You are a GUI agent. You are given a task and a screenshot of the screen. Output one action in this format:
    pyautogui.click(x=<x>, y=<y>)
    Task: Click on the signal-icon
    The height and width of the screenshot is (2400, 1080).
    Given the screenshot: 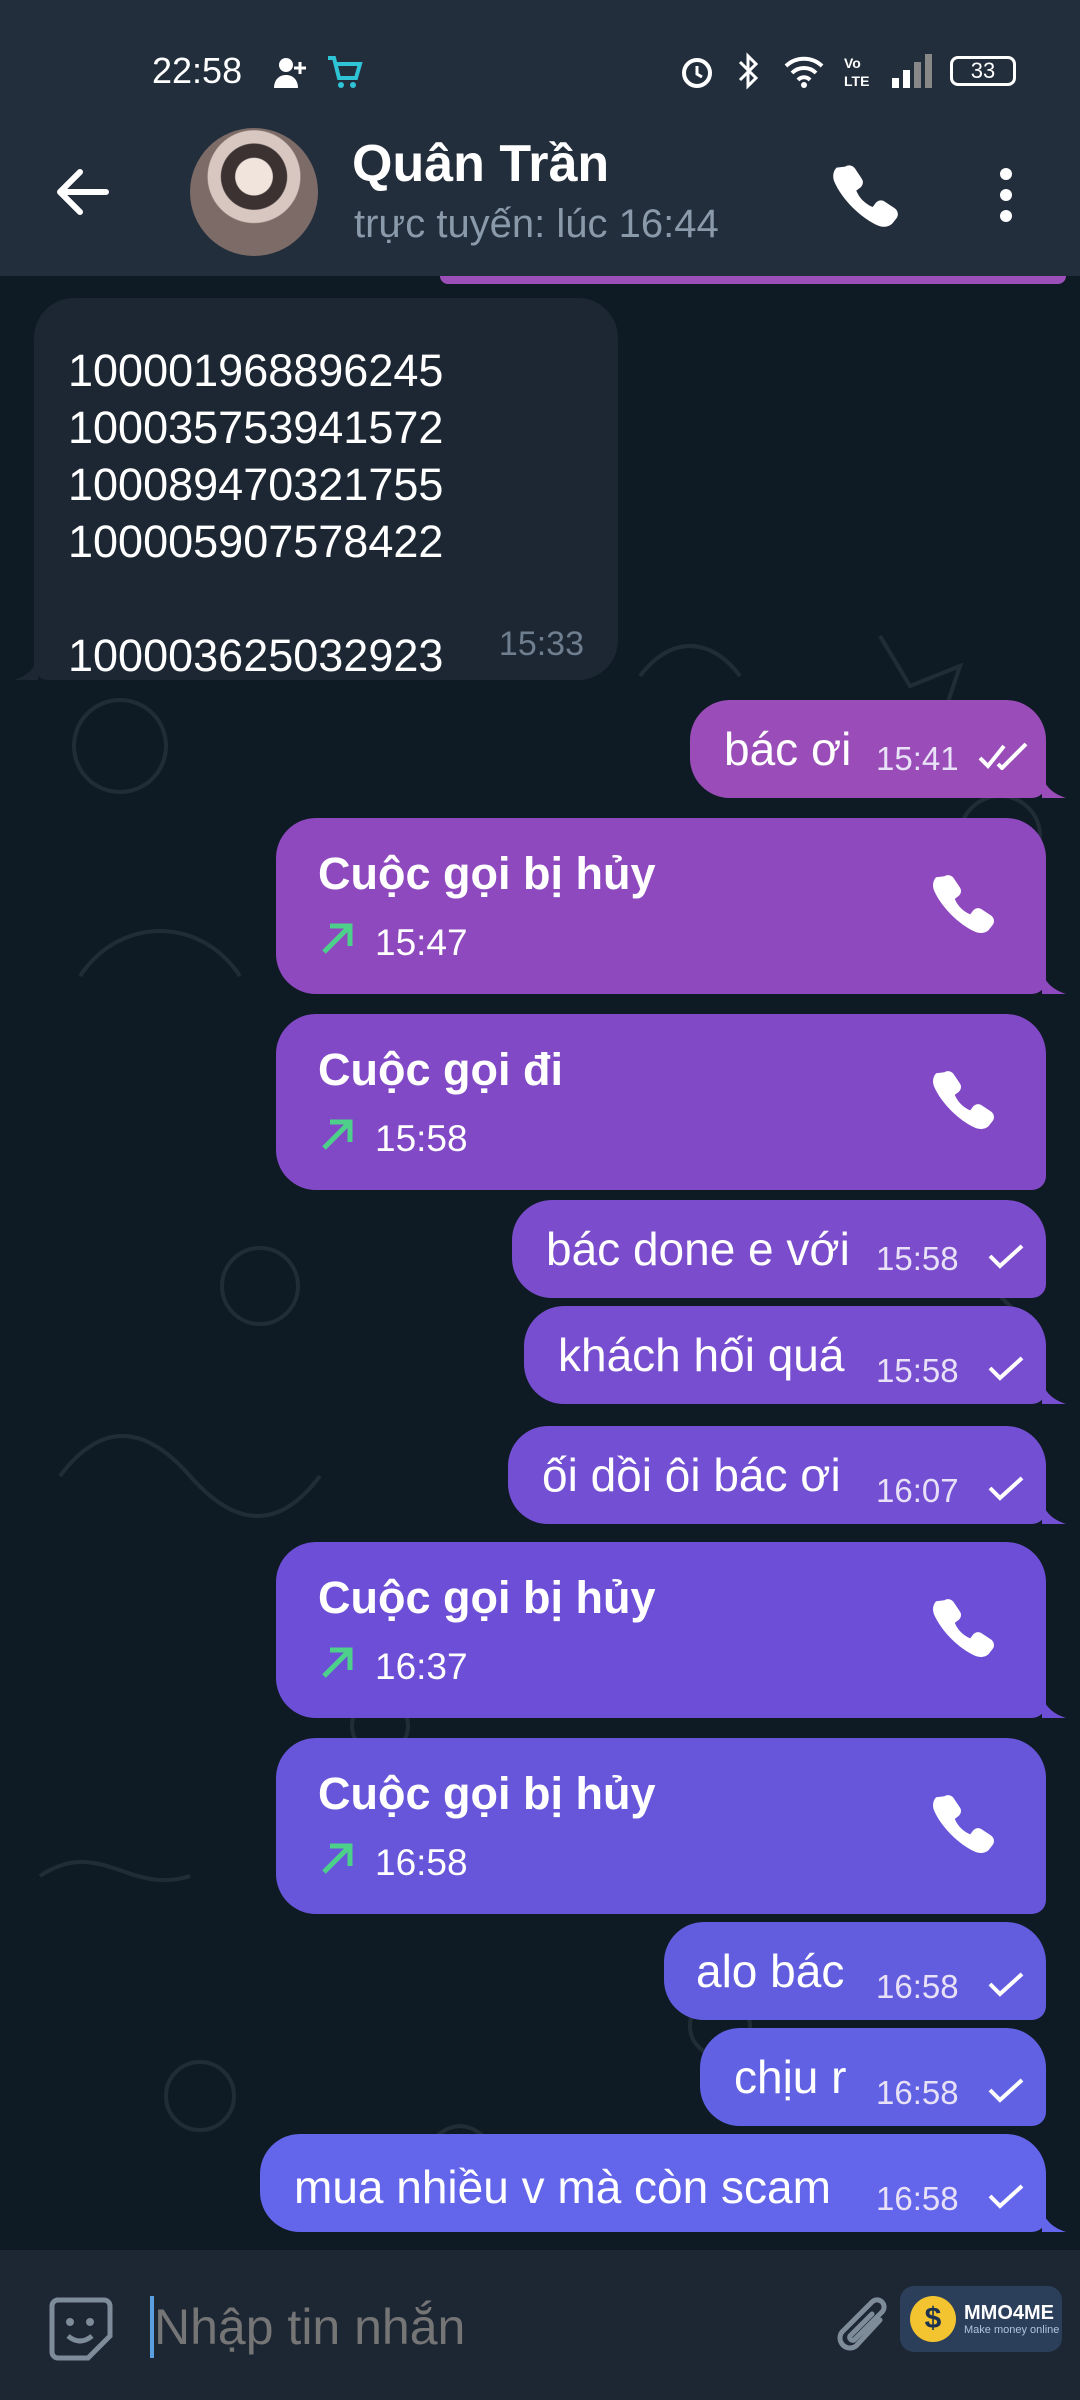 What is the action you would take?
    pyautogui.click(x=912, y=71)
    